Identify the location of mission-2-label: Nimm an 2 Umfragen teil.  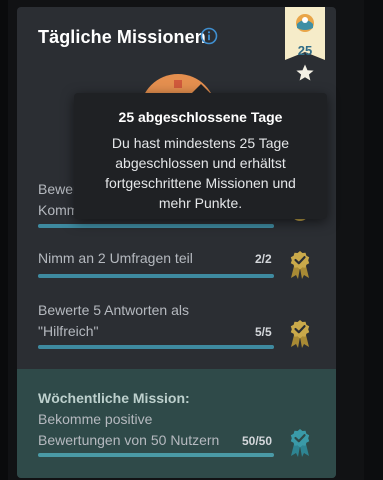
(115, 258).